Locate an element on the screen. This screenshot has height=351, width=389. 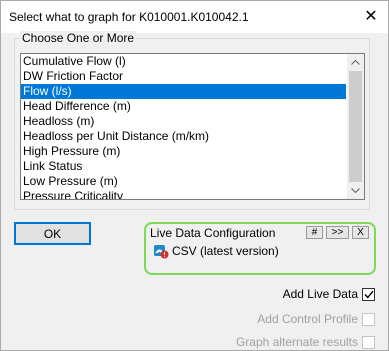
live-data-entry-label: CSV (latest version) is located at coordinates (225, 251).